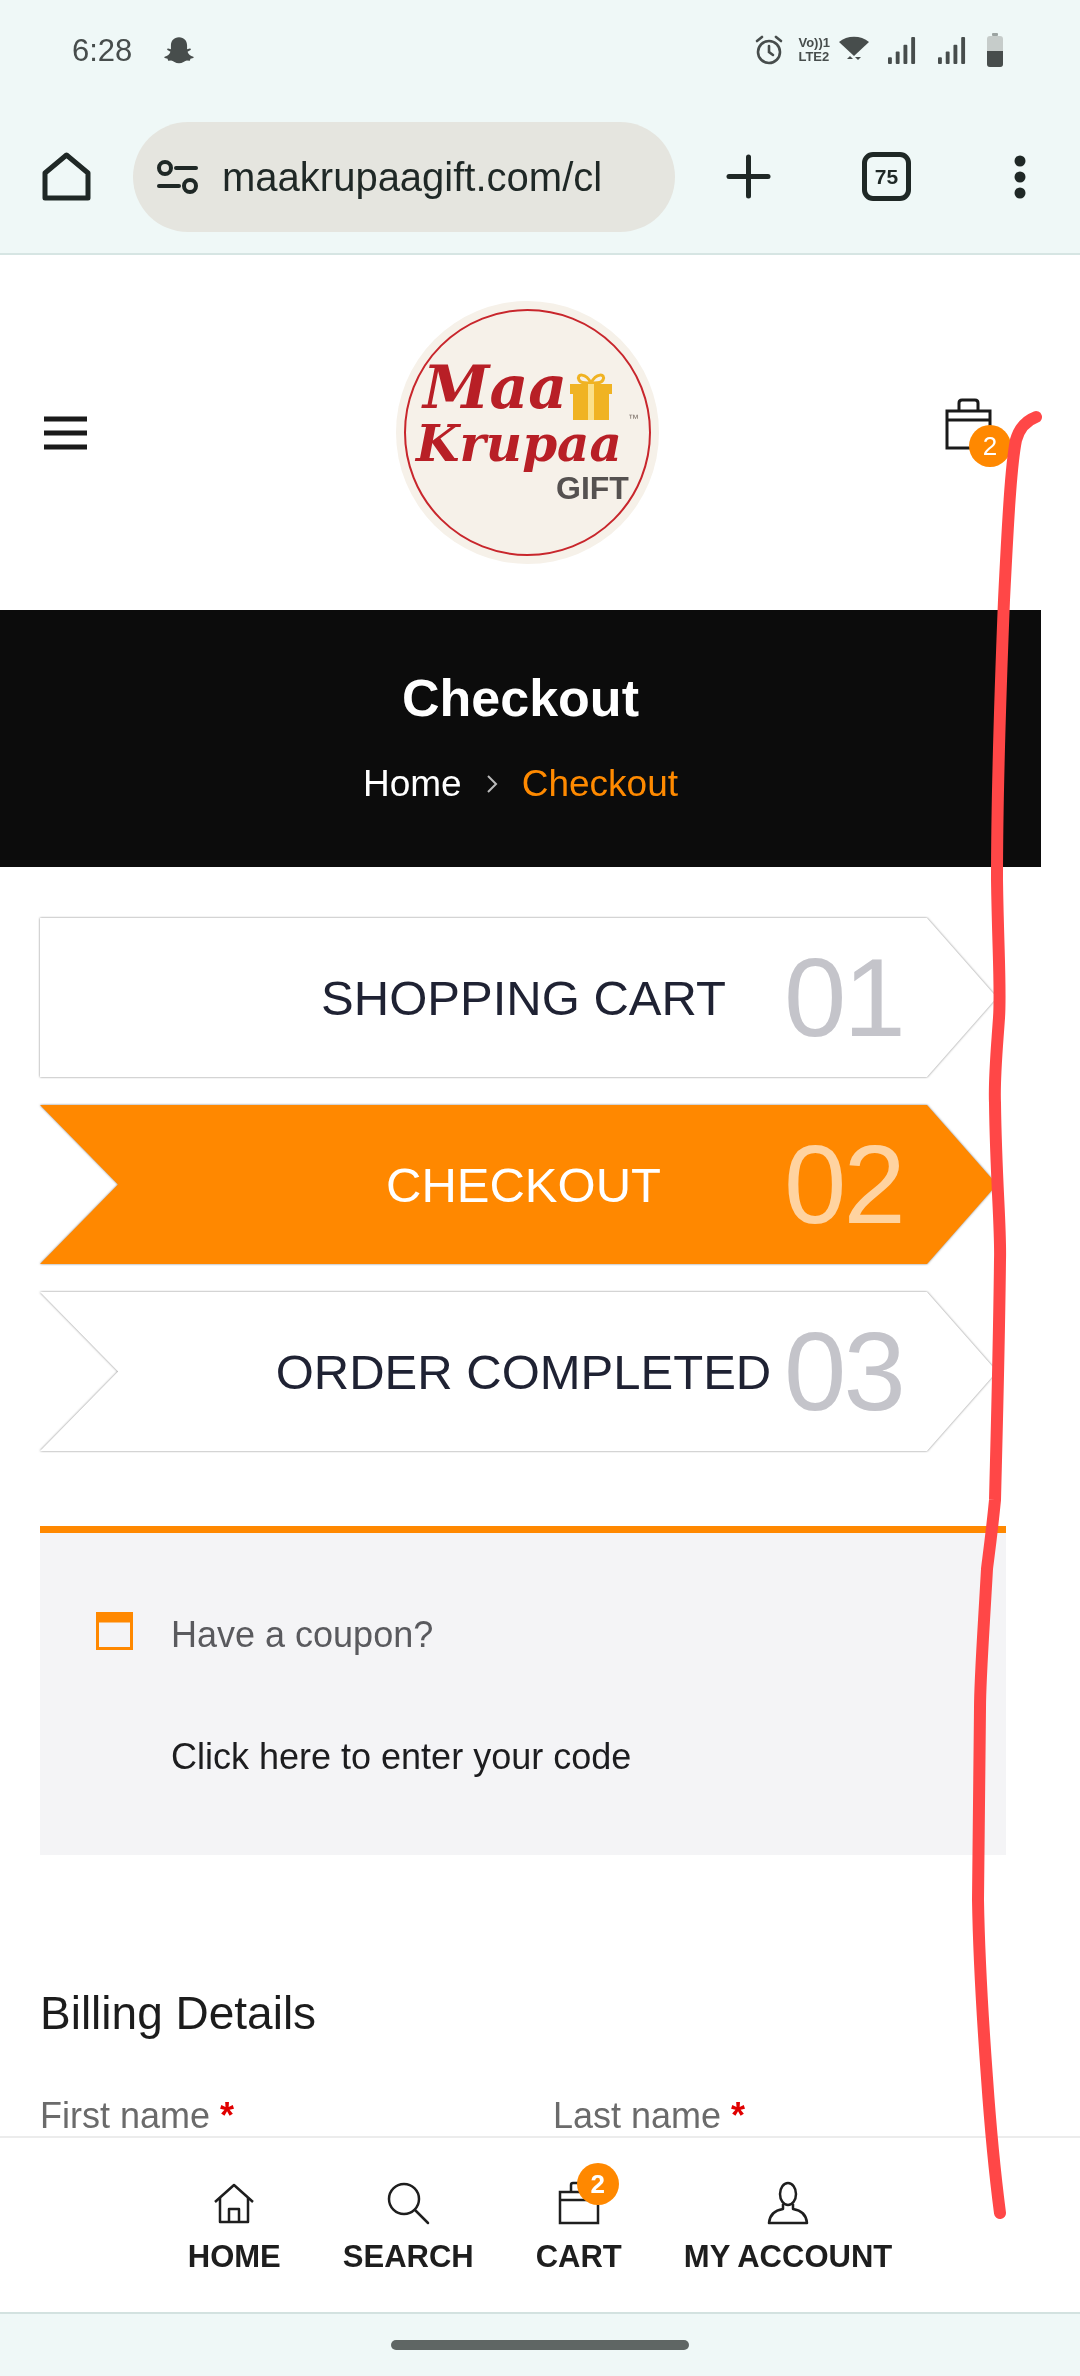  Describe the element at coordinates (814, 50) in the screenshot. I see `network-type-label: Vo))1 LTE2` at that location.